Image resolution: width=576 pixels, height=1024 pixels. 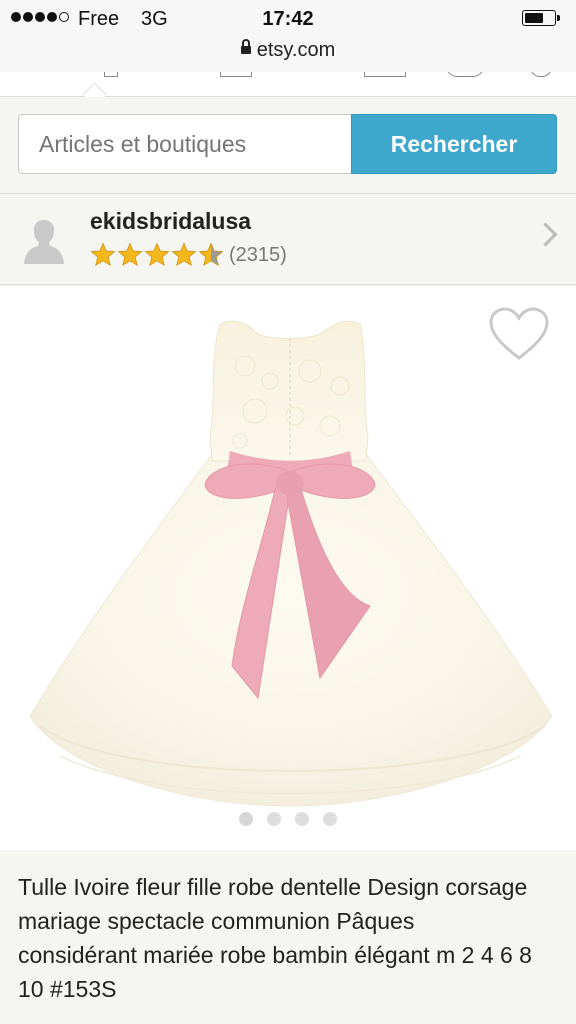 I want to click on address-bar: etsy.com, so click(x=288, y=54).